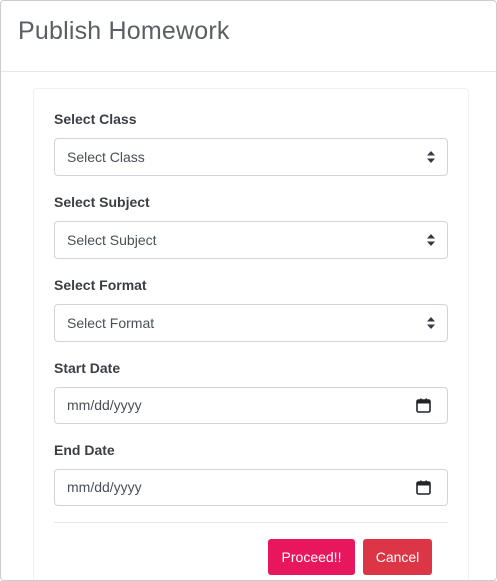 This screenshot has height=581, width=497. What do you see at coordinates (102, 202) in the screenshot?
I see `select-subject-label: Select Subject` at bounding box center [102, 202].